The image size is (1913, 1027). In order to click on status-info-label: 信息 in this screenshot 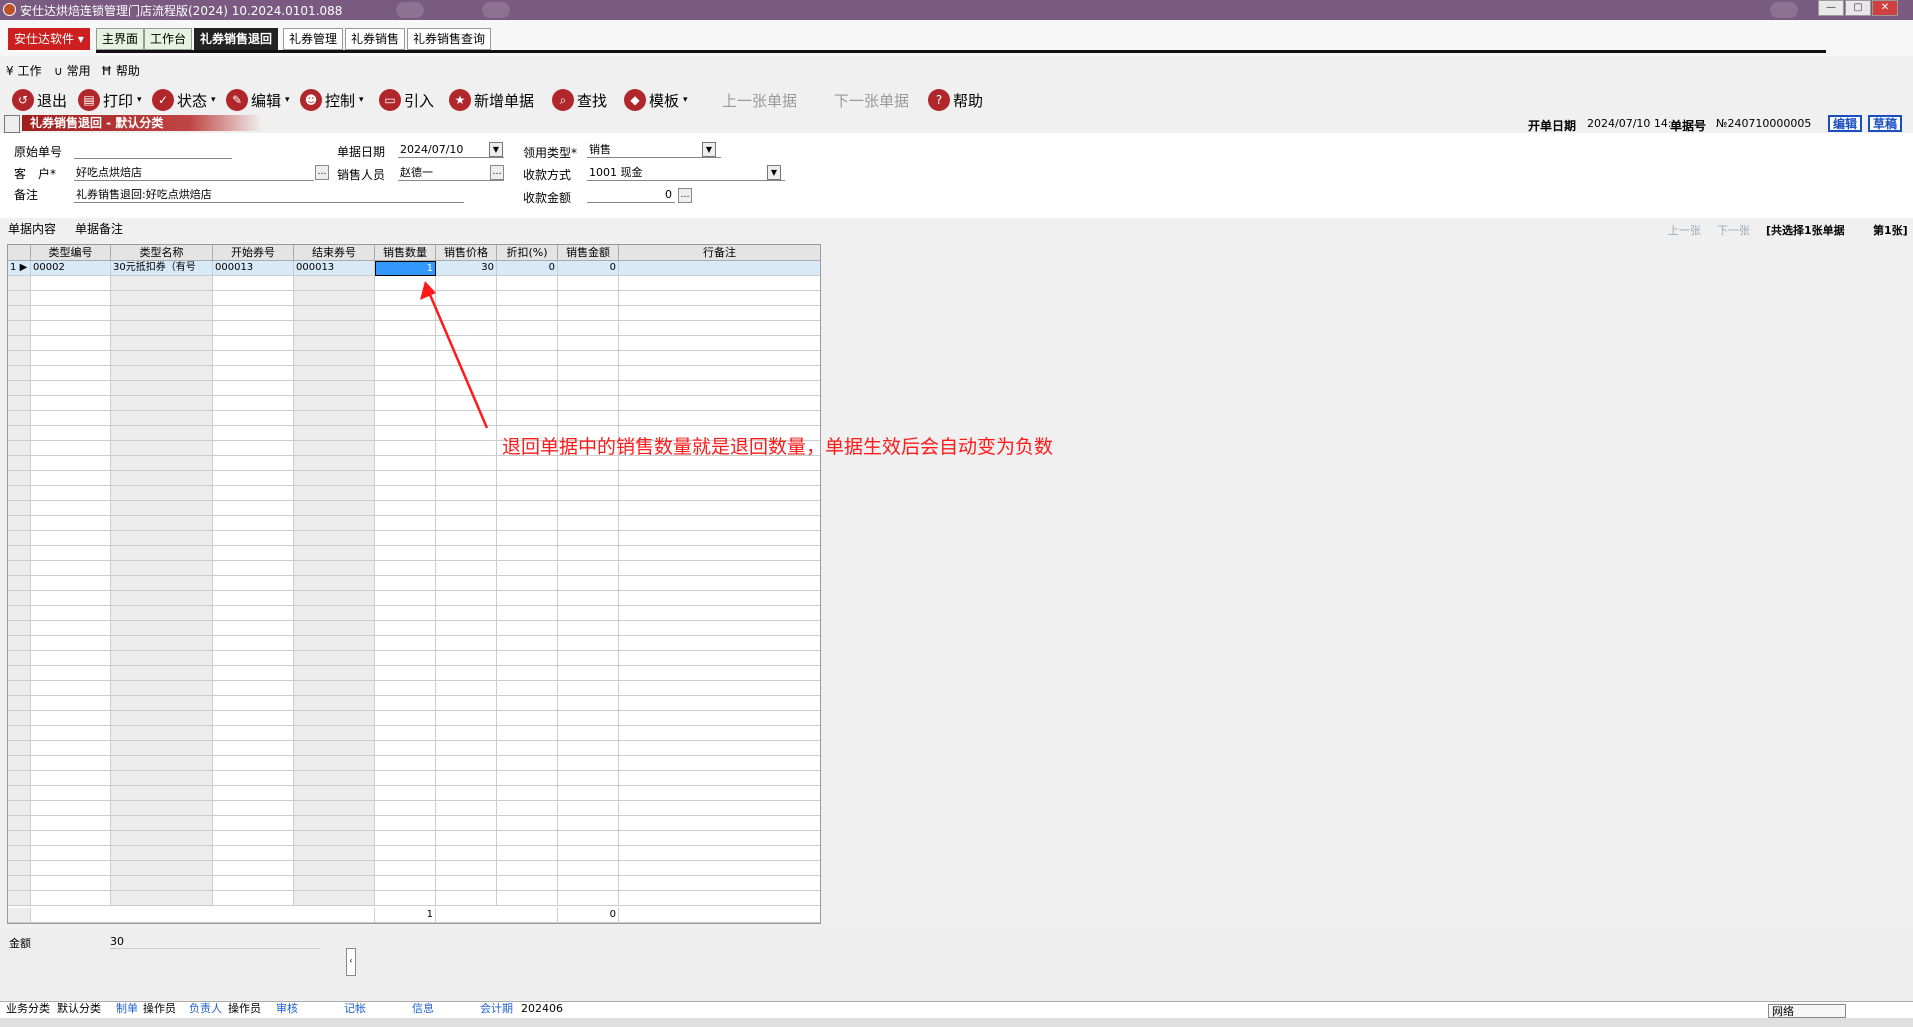, I will do `click(423, 1008)`.